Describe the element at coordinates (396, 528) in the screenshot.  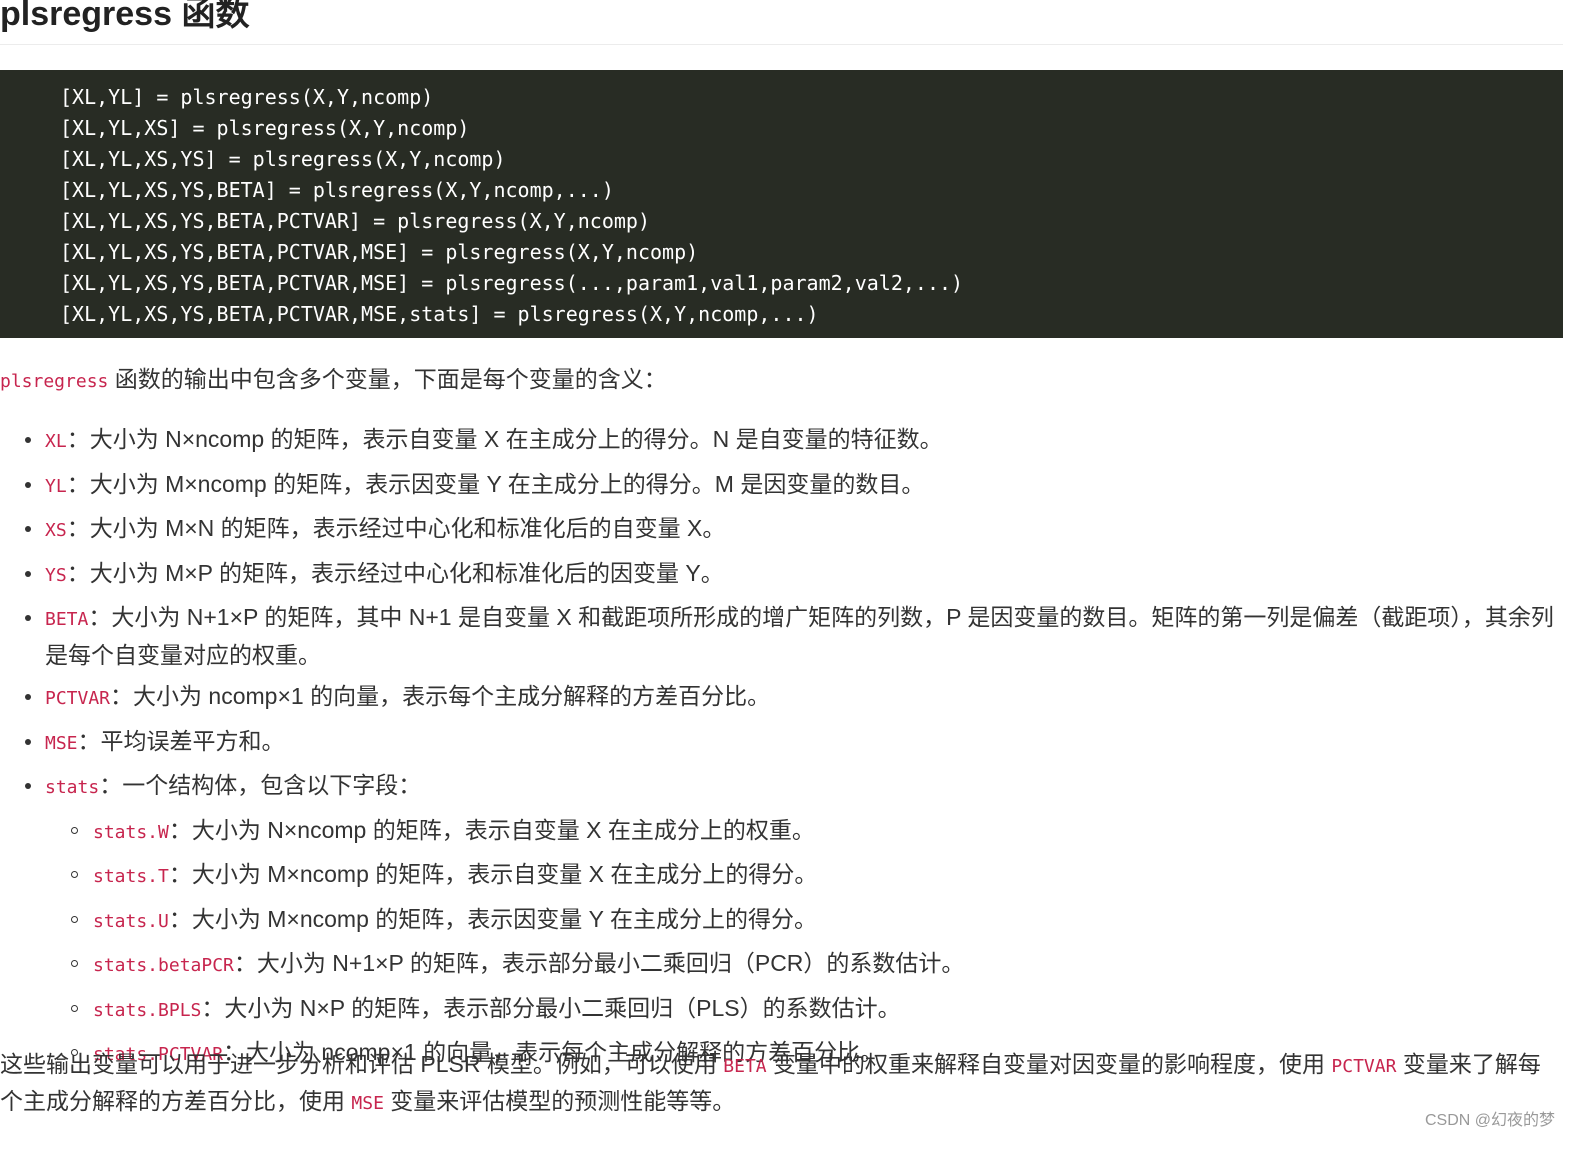
I see `item-desc: ：大小为 M×N 的矩阵，表示经过中心化和标准化后的自变量 X。` at that location.